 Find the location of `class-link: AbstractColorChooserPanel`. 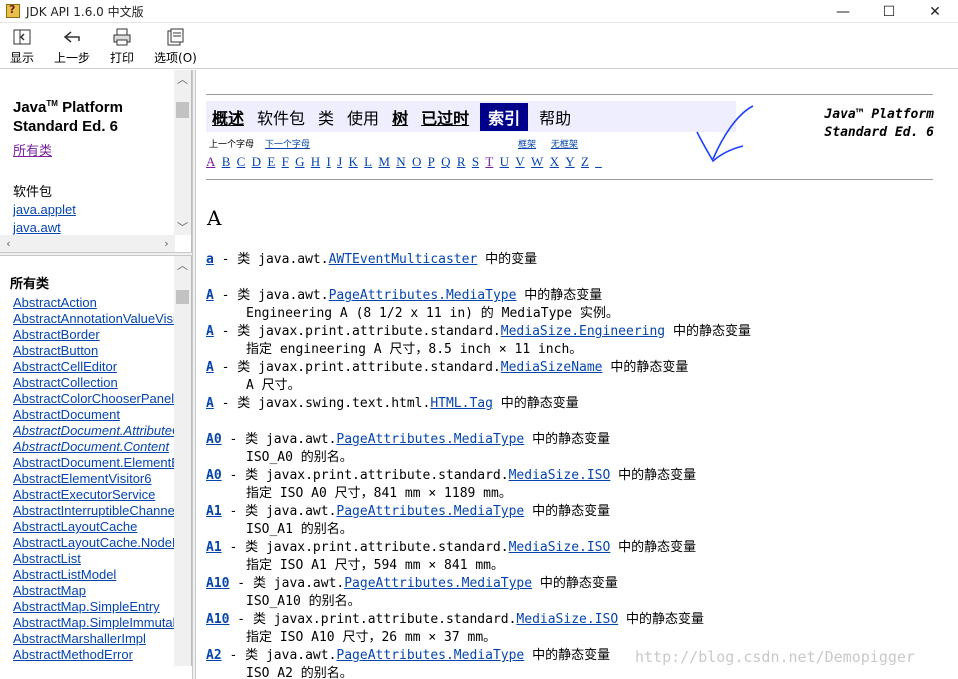

class-link: AbstractColorChooserPanel is located at coordinates (94, 399).